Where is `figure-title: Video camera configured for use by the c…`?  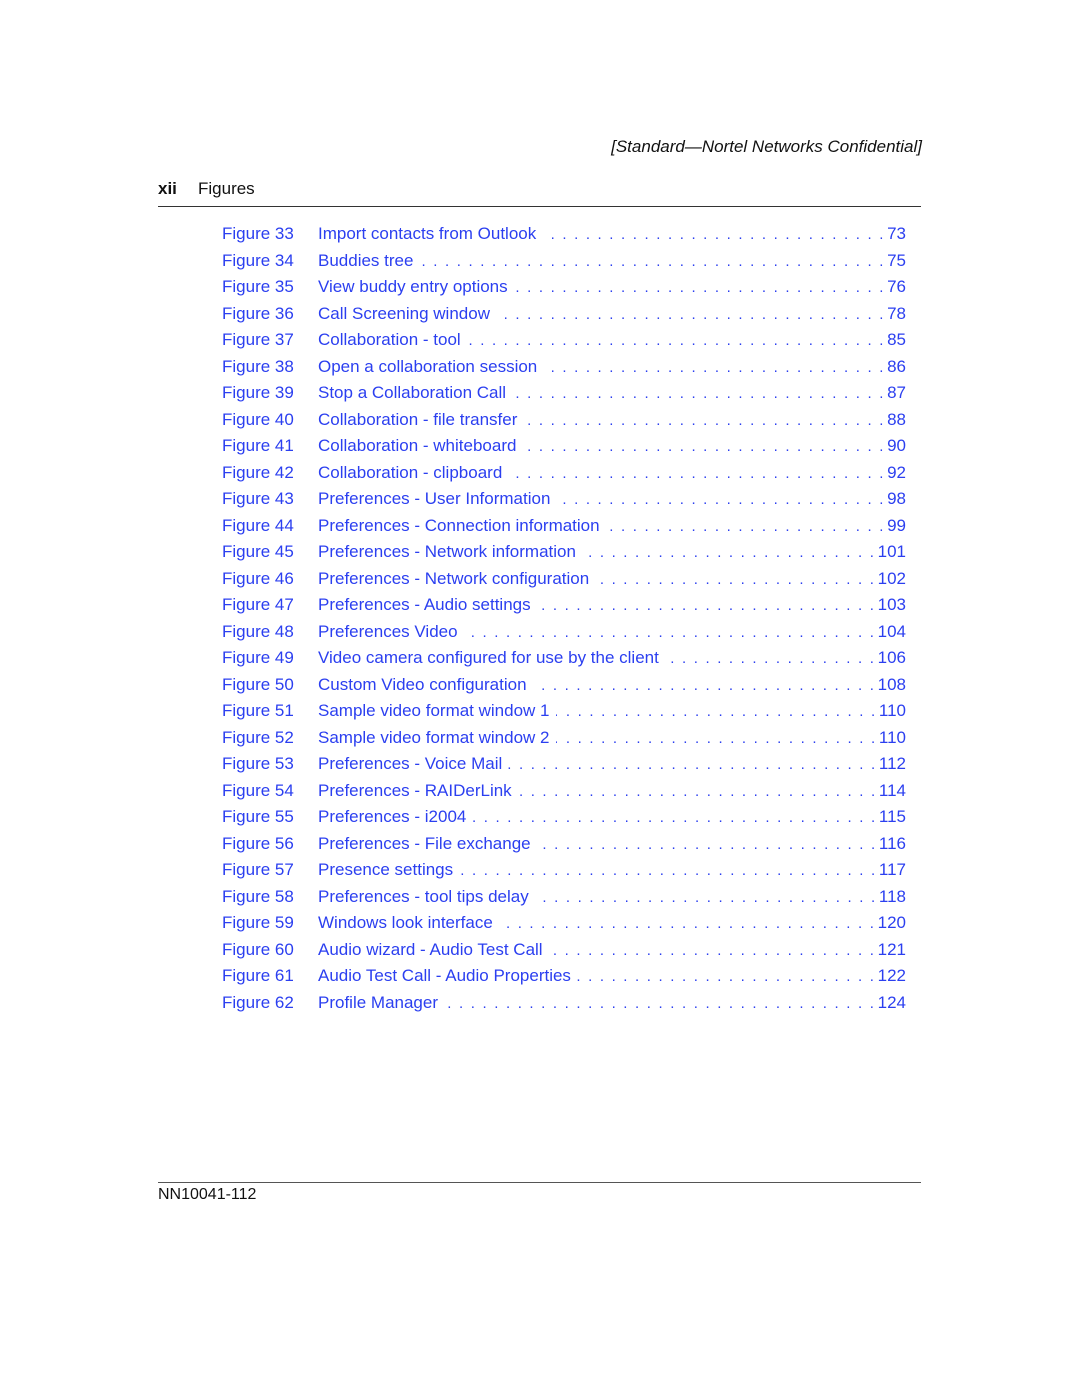
figure-title: Video camera configured for use by the c… is located at coordinates (488, 658).